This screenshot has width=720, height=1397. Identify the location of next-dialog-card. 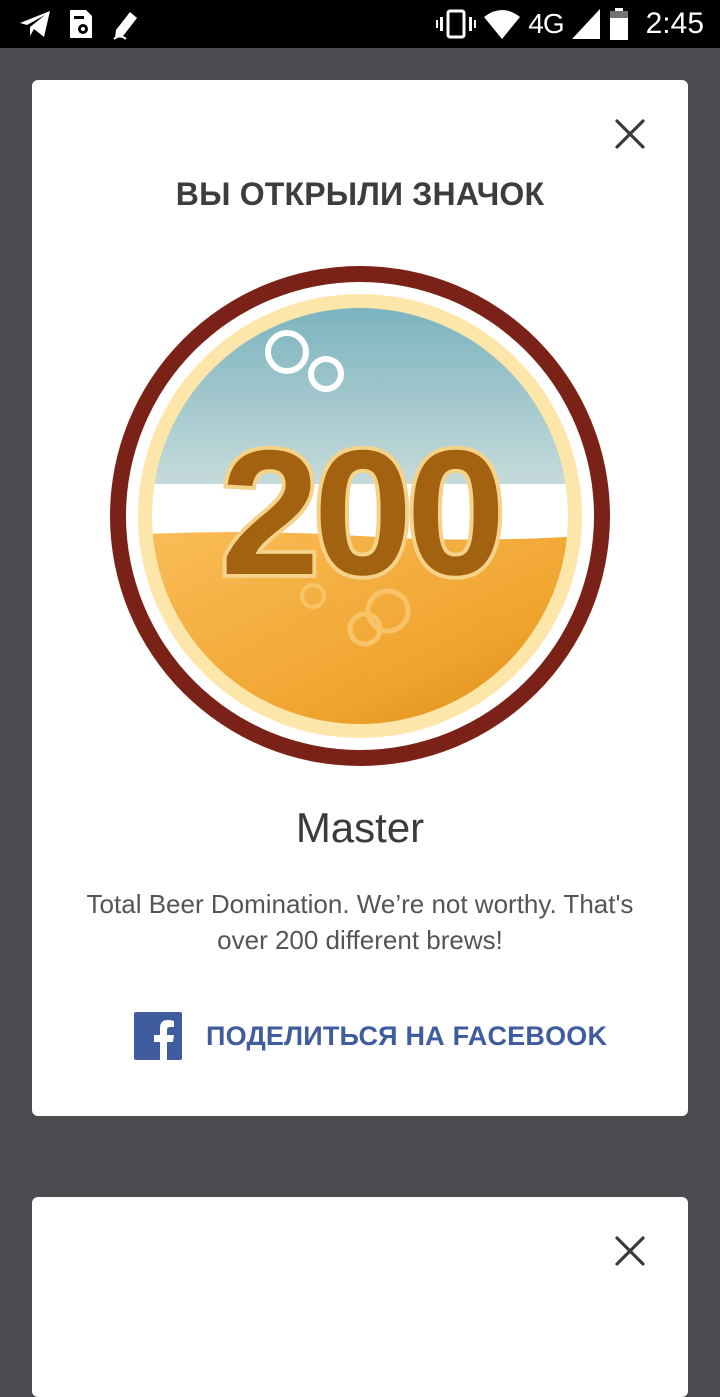
(360, 1297).